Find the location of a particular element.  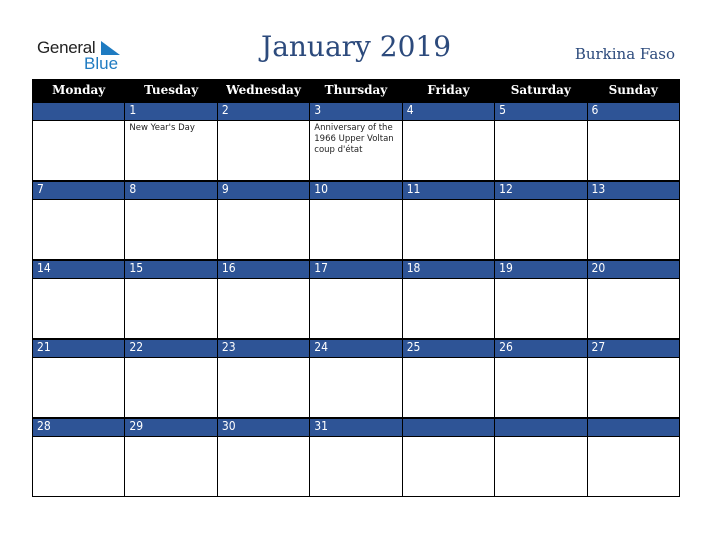

country-label: Burkina Faso is located at coordinates (624, 54).